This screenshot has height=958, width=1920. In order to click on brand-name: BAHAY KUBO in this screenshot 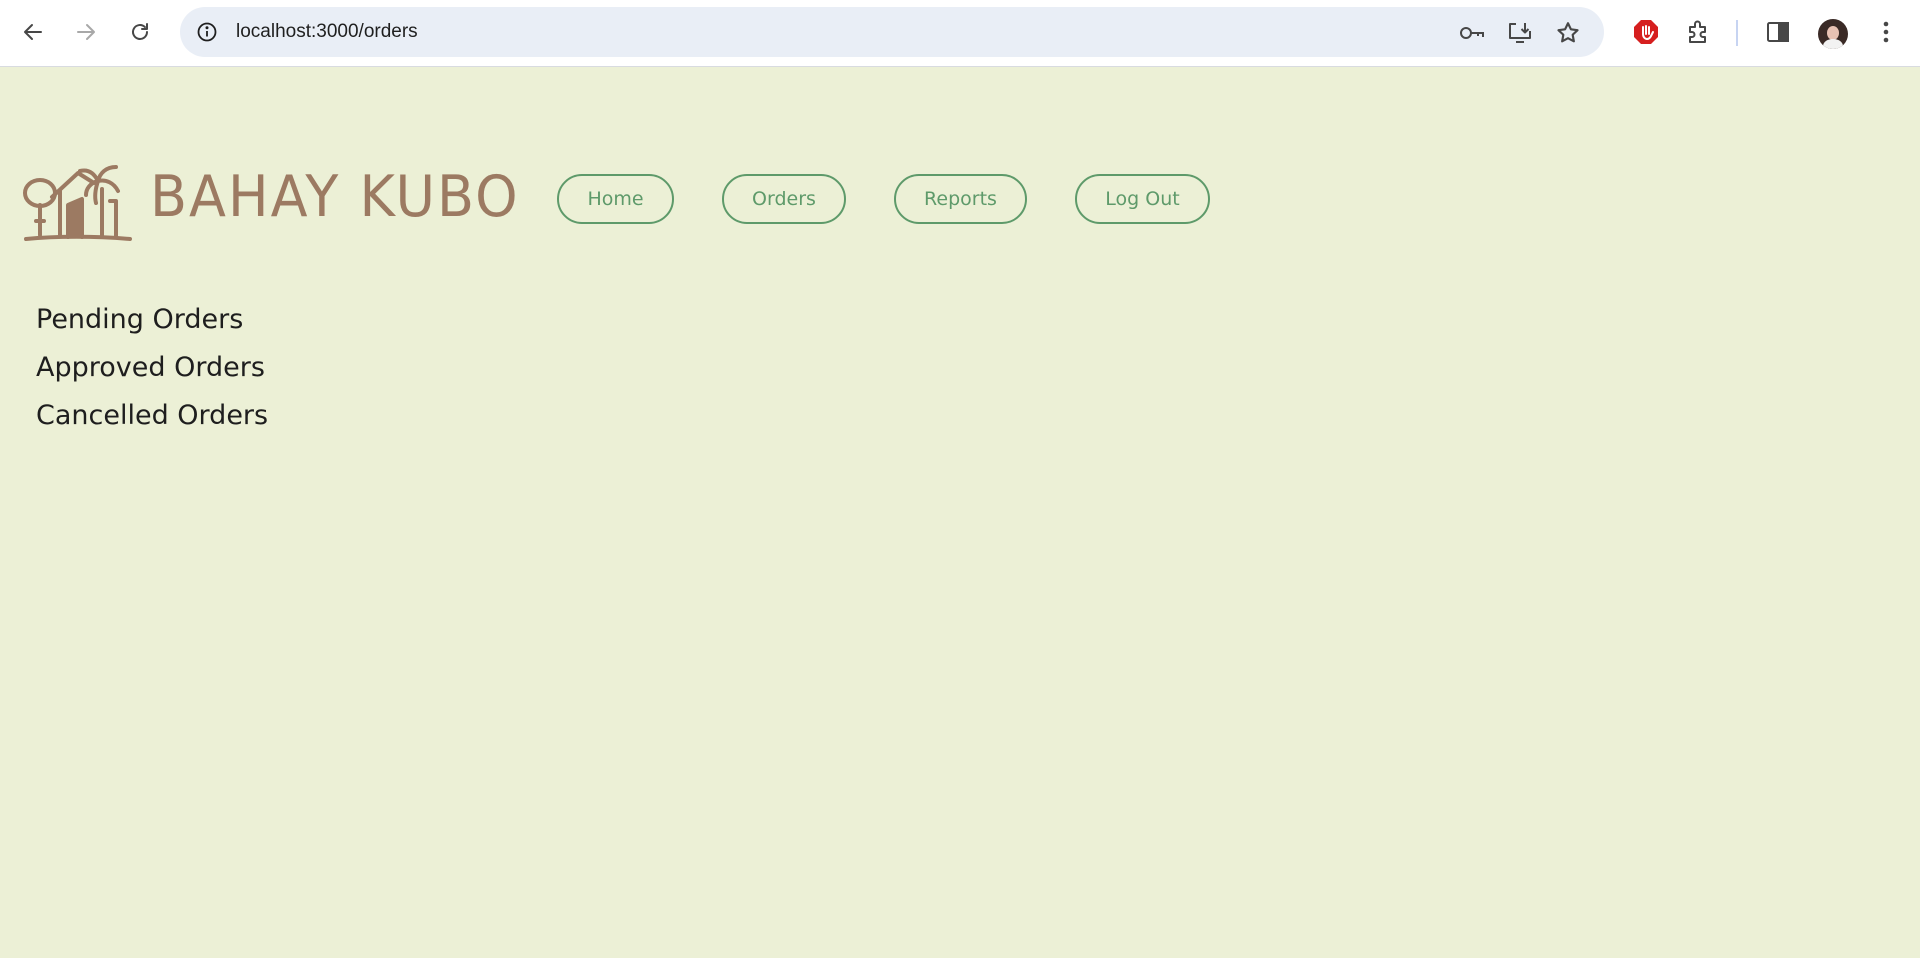, I will do `click(335, 196)`.